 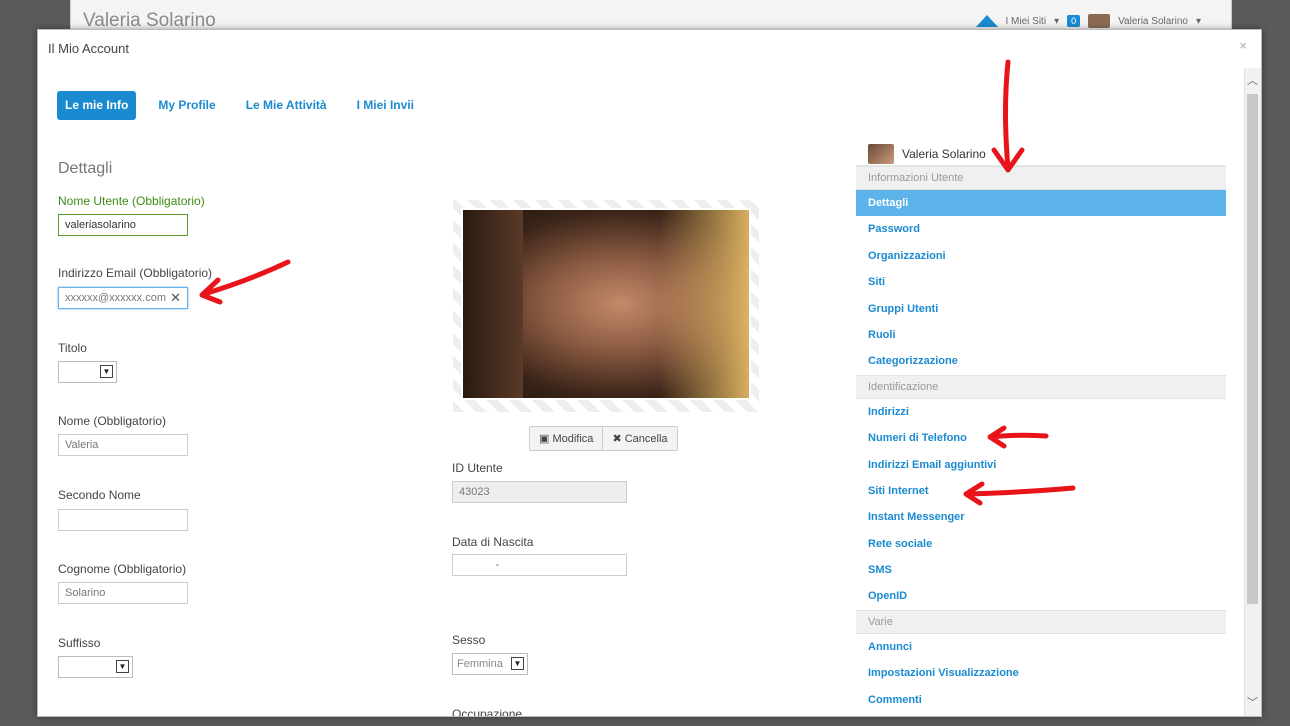 I want to click on profile-photo, so click(x=606, y=304).